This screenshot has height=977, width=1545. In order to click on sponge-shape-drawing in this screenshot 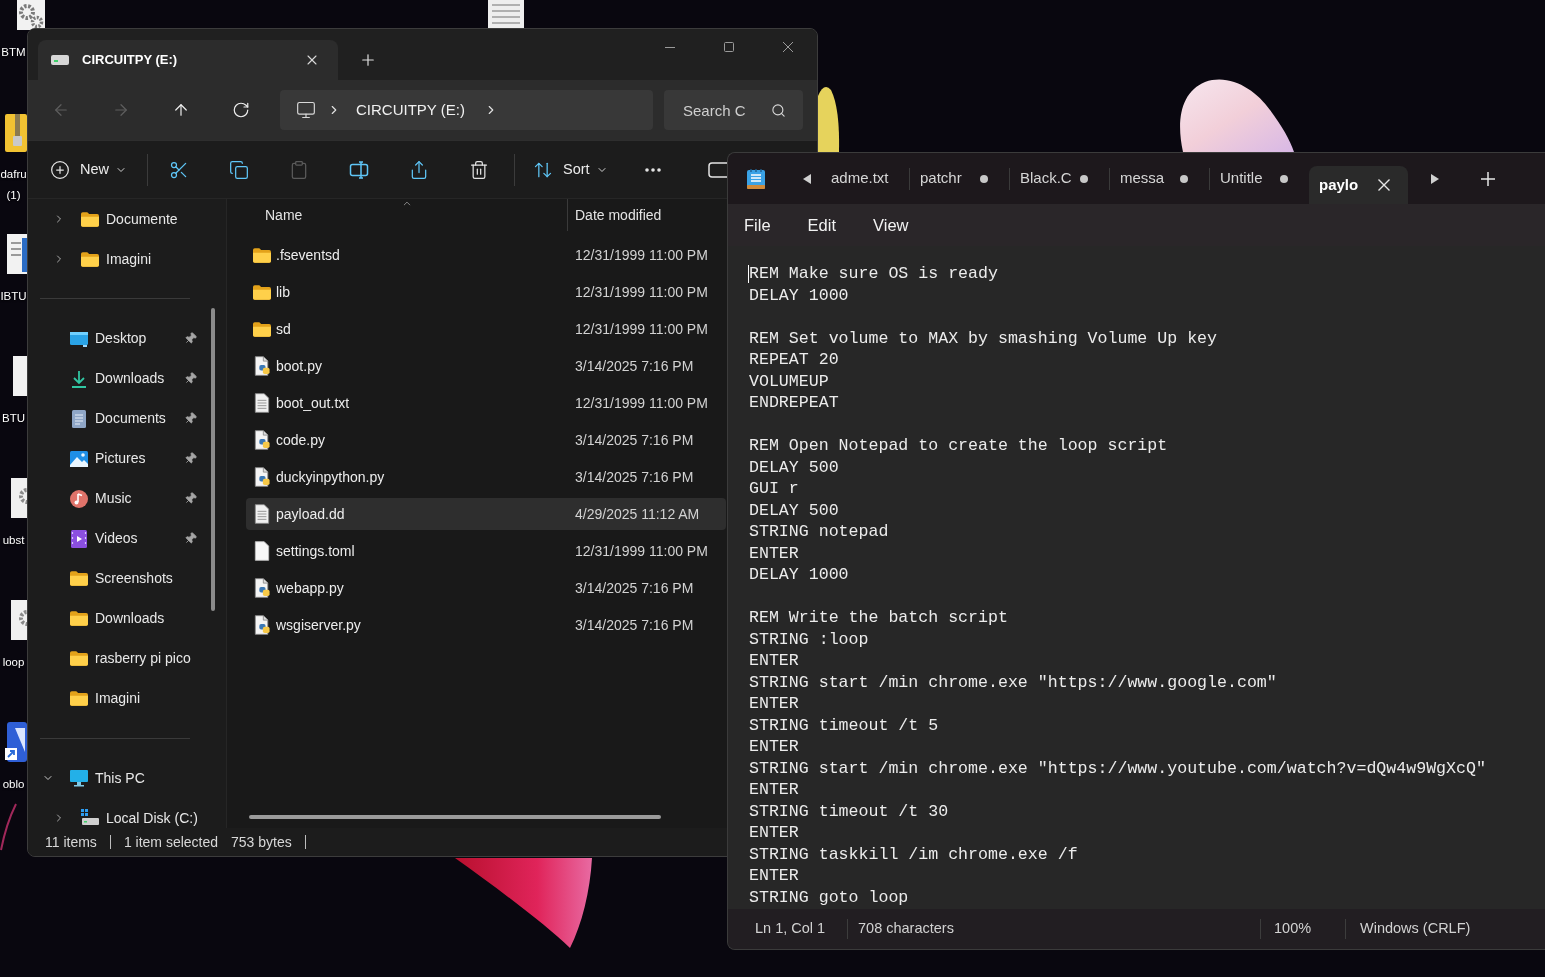, I will do `click(829, 119)`.